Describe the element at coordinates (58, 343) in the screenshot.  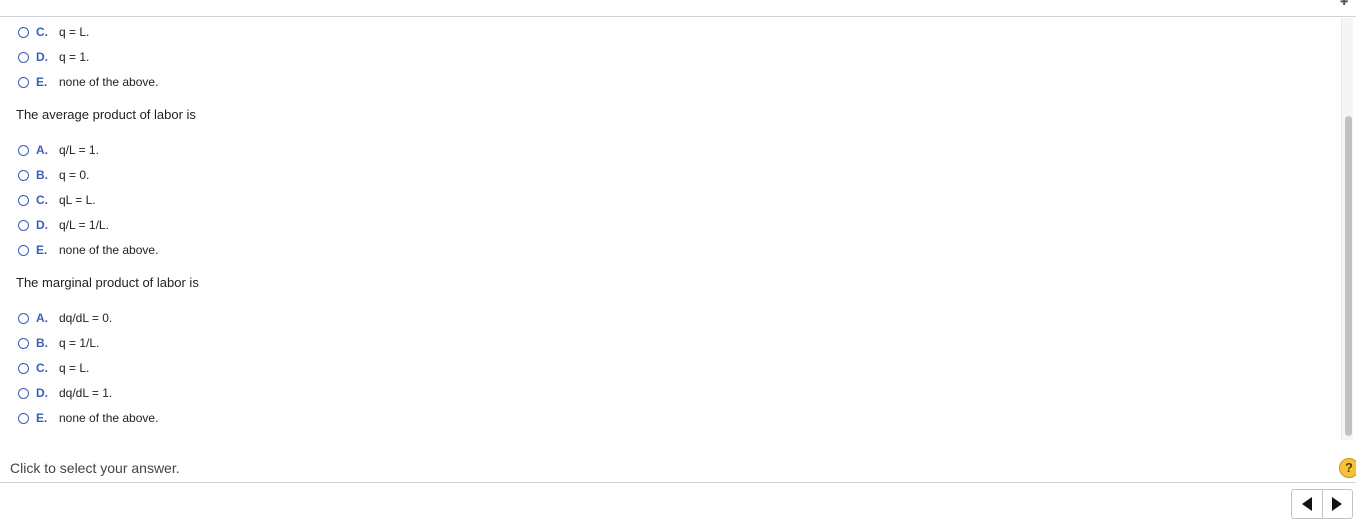
I see `mpl-option-b: B. q = 1/L.` at that location.